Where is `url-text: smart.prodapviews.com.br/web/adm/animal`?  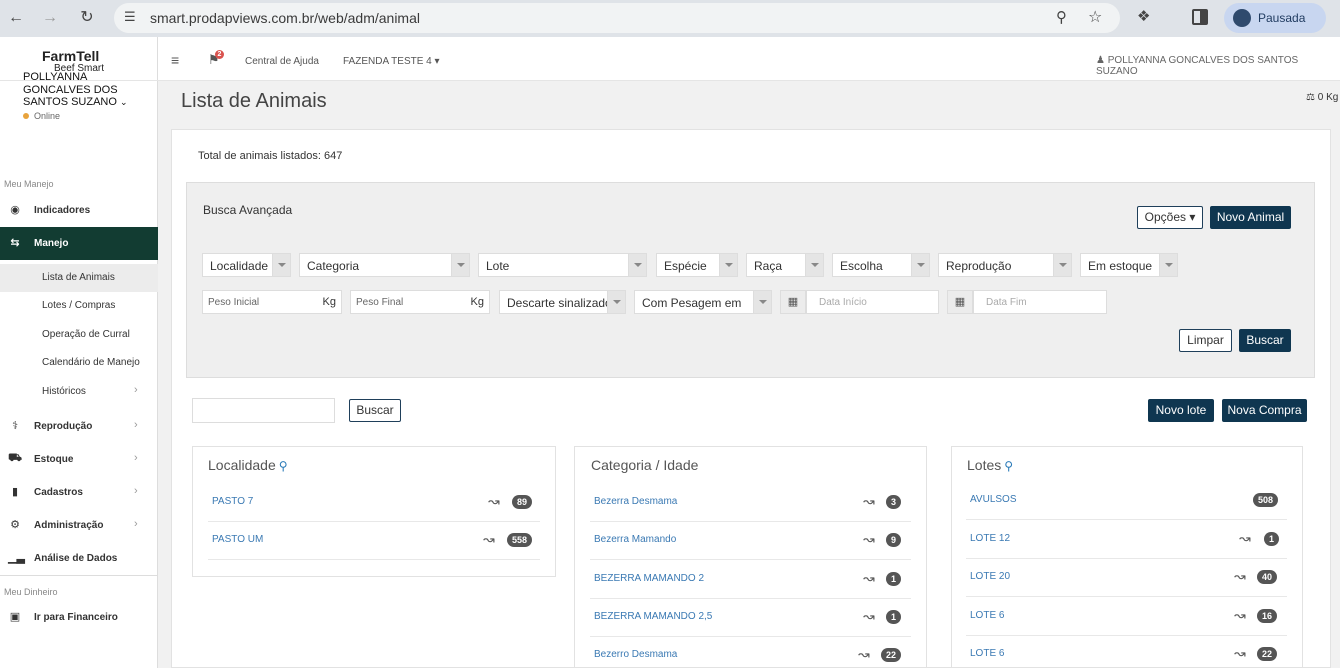
url-text: smart.prodapviews.com.br/web/adm/animal is located at coordinates (285, 18).